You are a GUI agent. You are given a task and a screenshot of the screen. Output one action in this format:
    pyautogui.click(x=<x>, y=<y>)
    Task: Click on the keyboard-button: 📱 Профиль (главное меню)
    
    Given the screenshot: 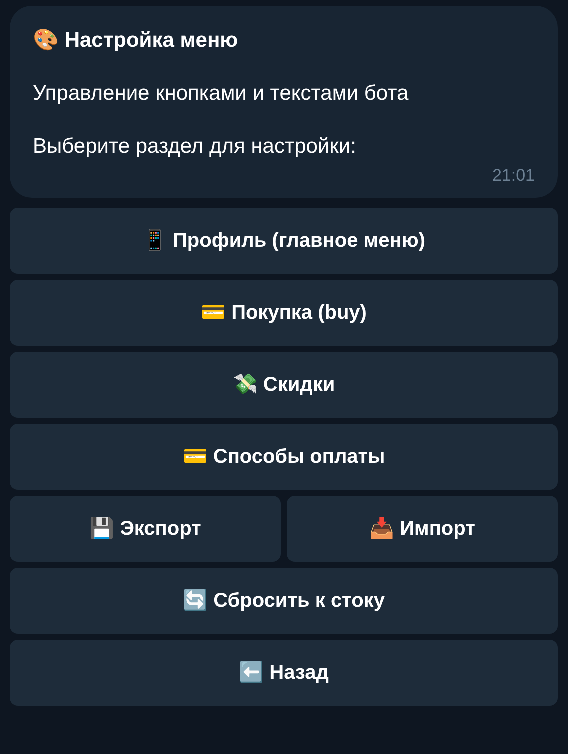 What is the action you would take?
    pyautogui.click(x=284, y=241)
    